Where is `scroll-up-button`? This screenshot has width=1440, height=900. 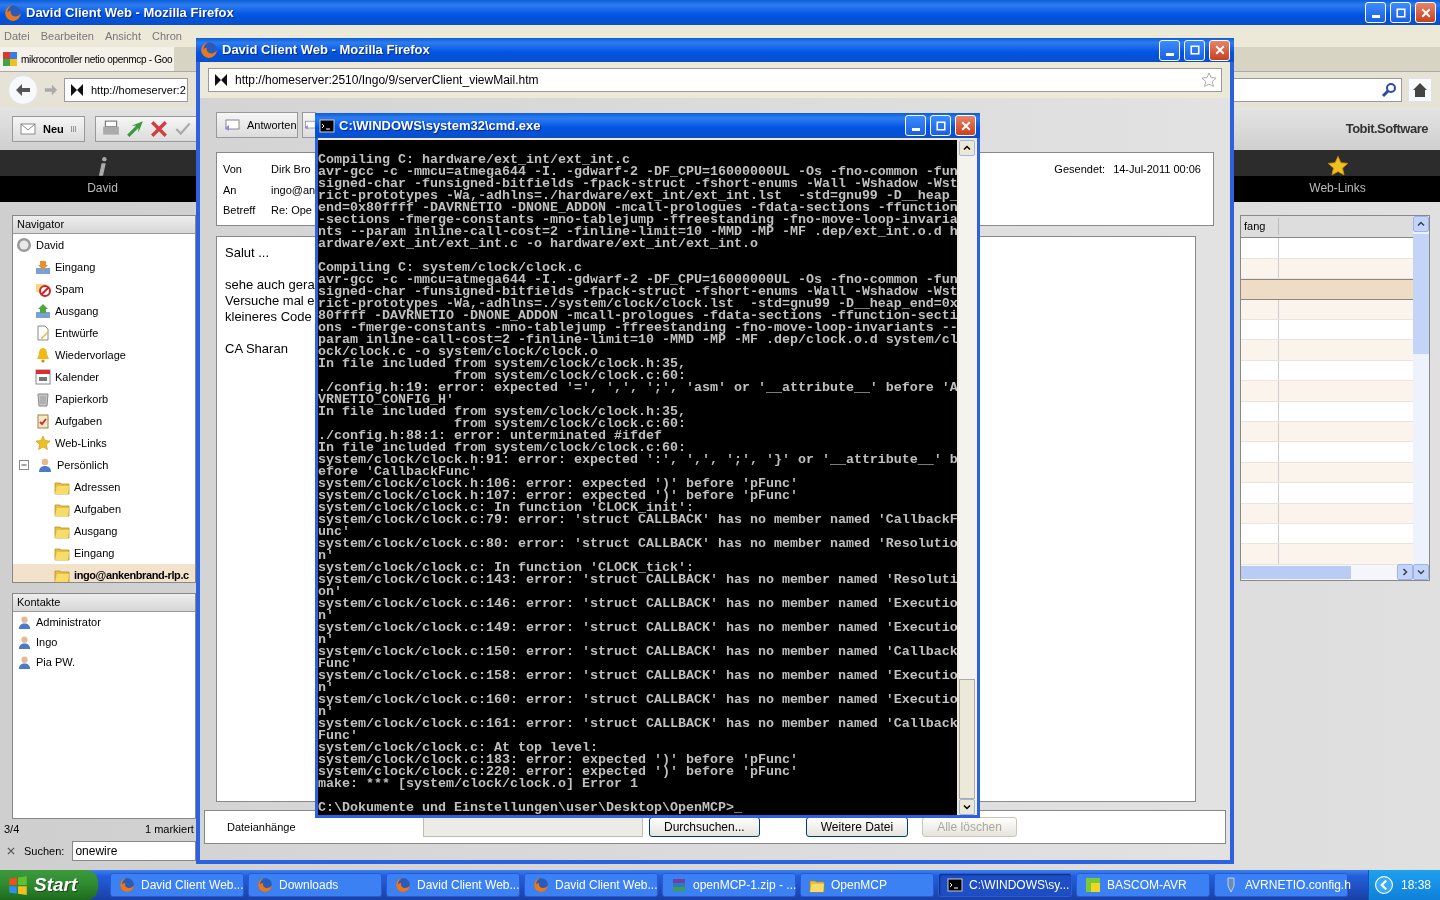 scroll-up-button is located at coordinates (967, 148).